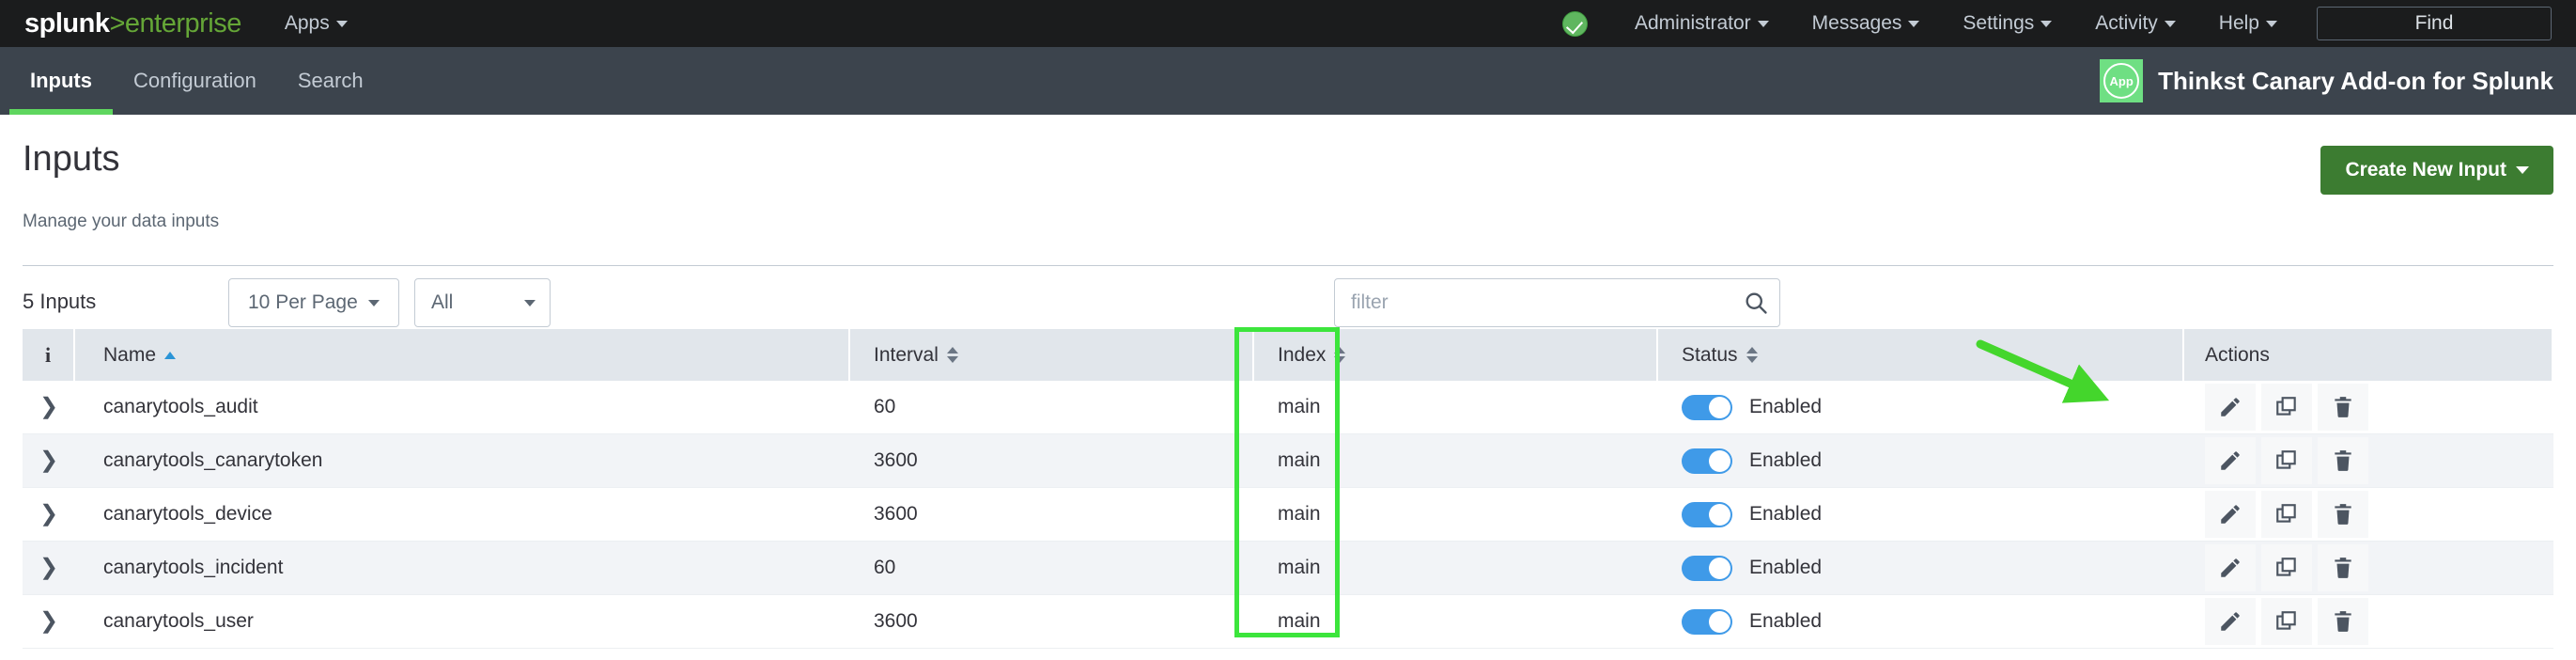 This screenshot has height=660, width=2576. I want to click on column-header-actions-label: Actions, so click(2237, 354).